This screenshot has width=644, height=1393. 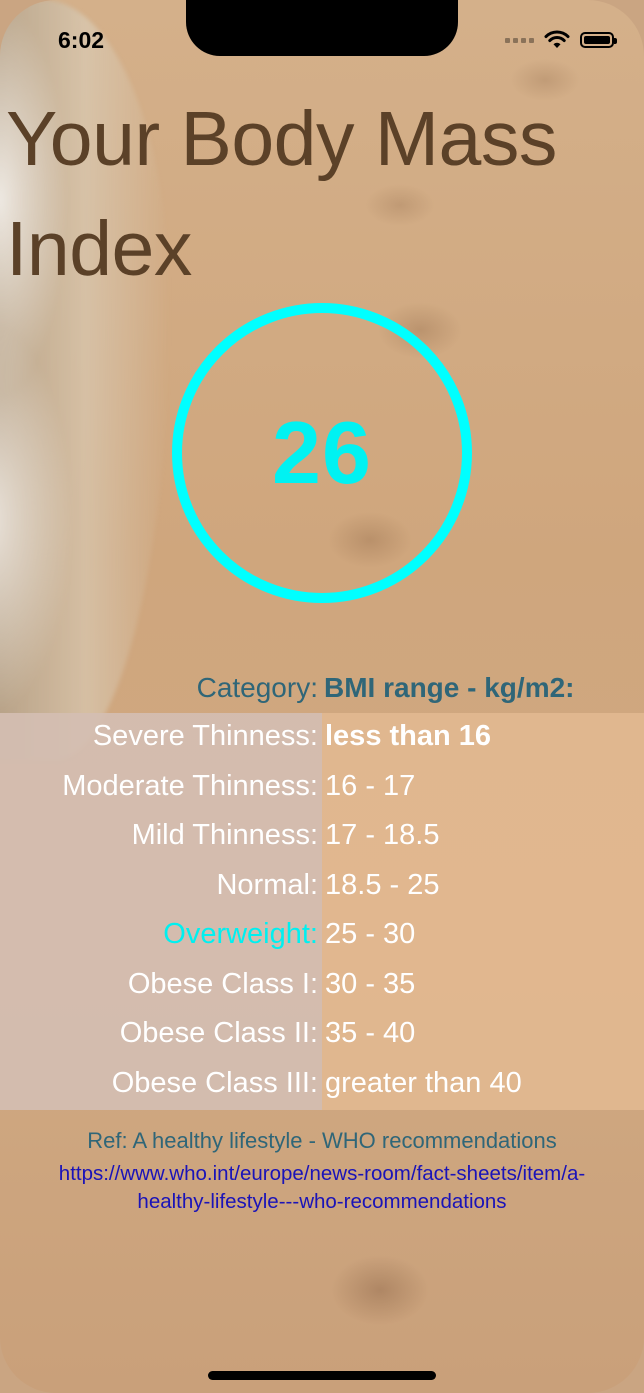 I want to click on battery-icon, so click(x=598, y=40).